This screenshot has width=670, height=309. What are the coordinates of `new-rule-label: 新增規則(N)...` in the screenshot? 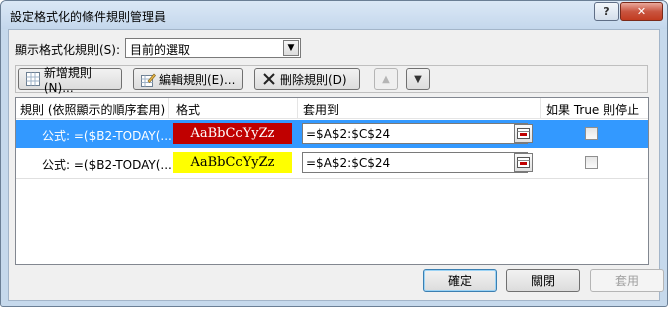 It's located at (67, 80).